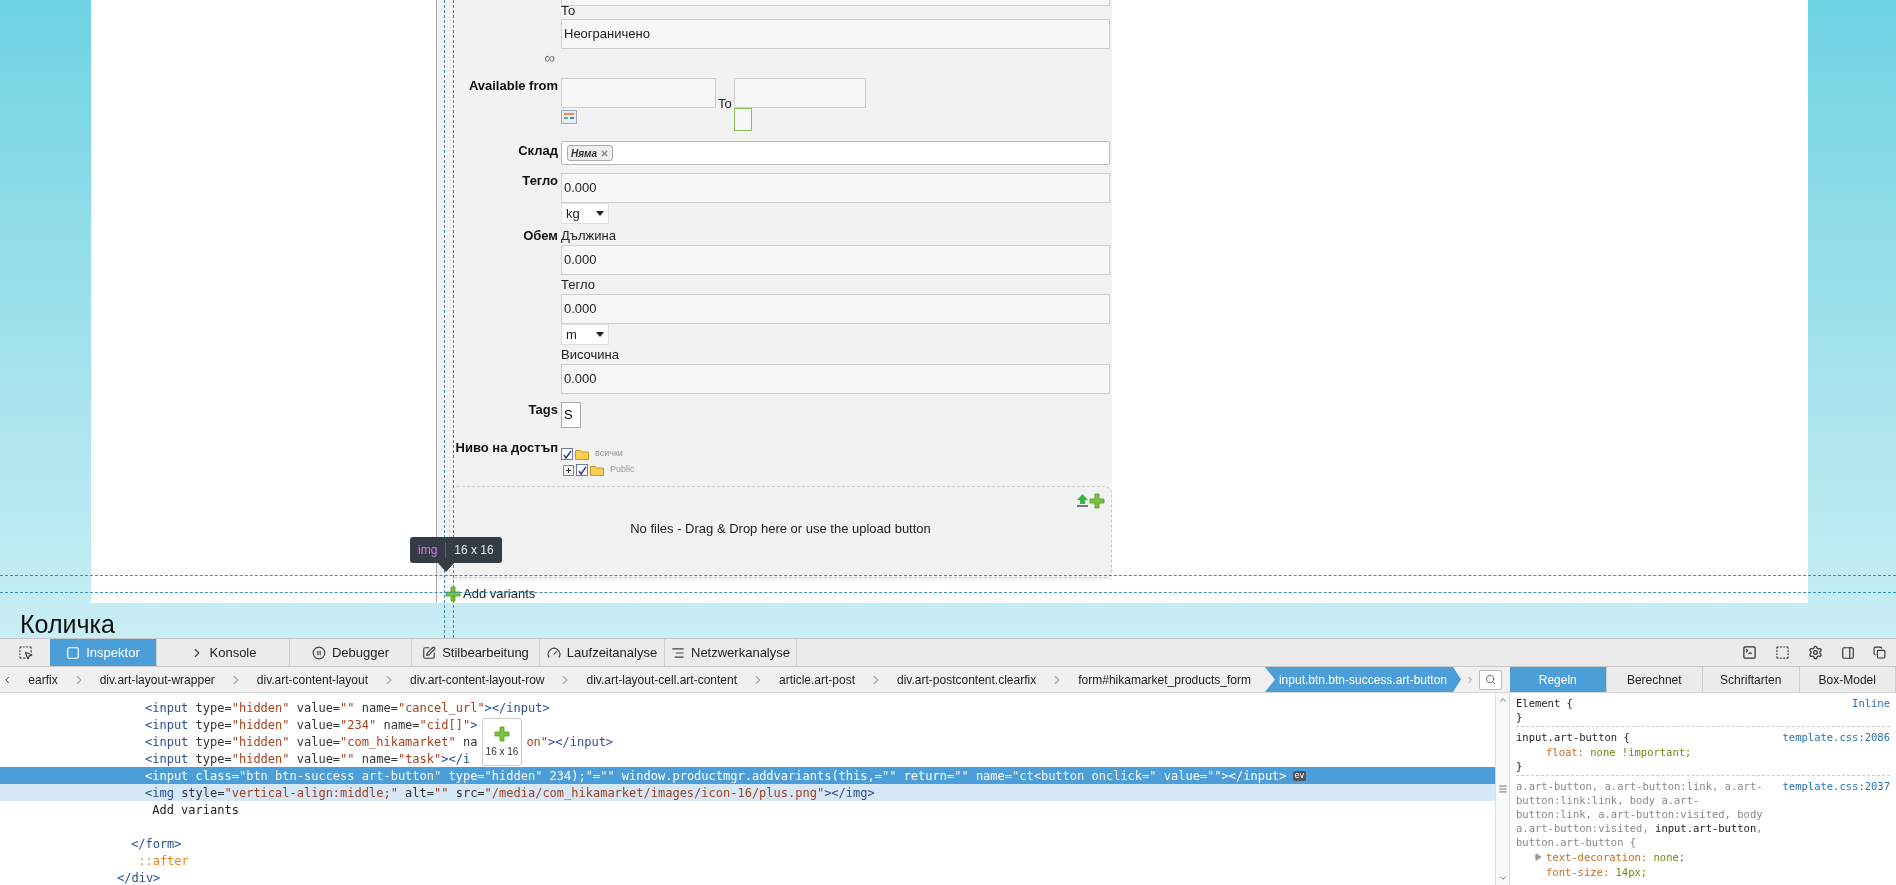  Describe the element at coordinates (540, 181) in the screenshot. I see `field-label: Тегло` at that location.